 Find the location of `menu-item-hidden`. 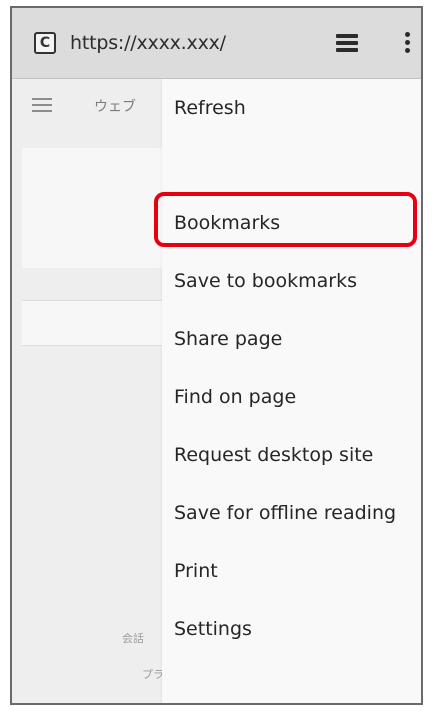

menu-item-hidden is located at coordinates (291, 166).